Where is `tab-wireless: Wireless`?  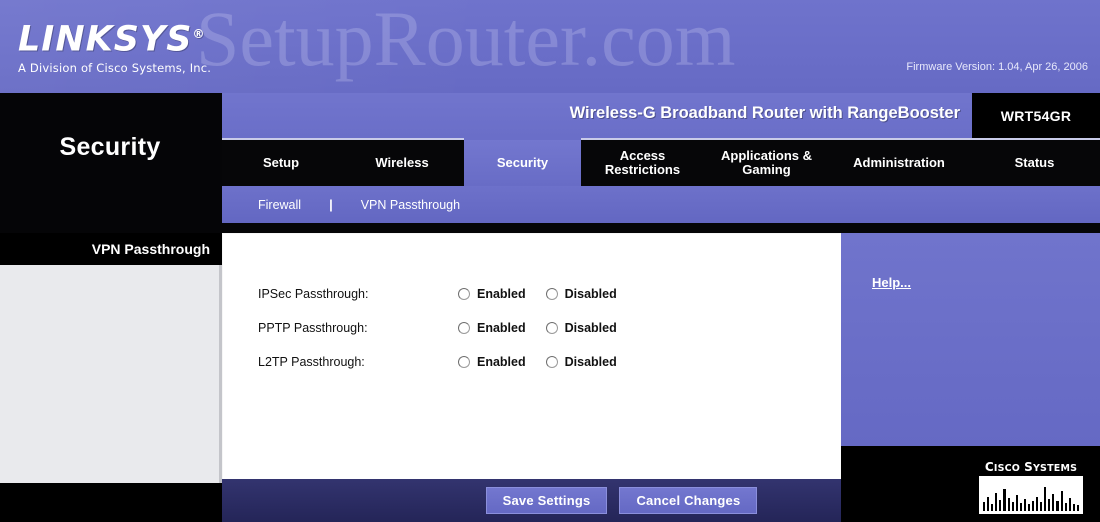 tab-wireless: Wireless is located at coordinates (402, 162).